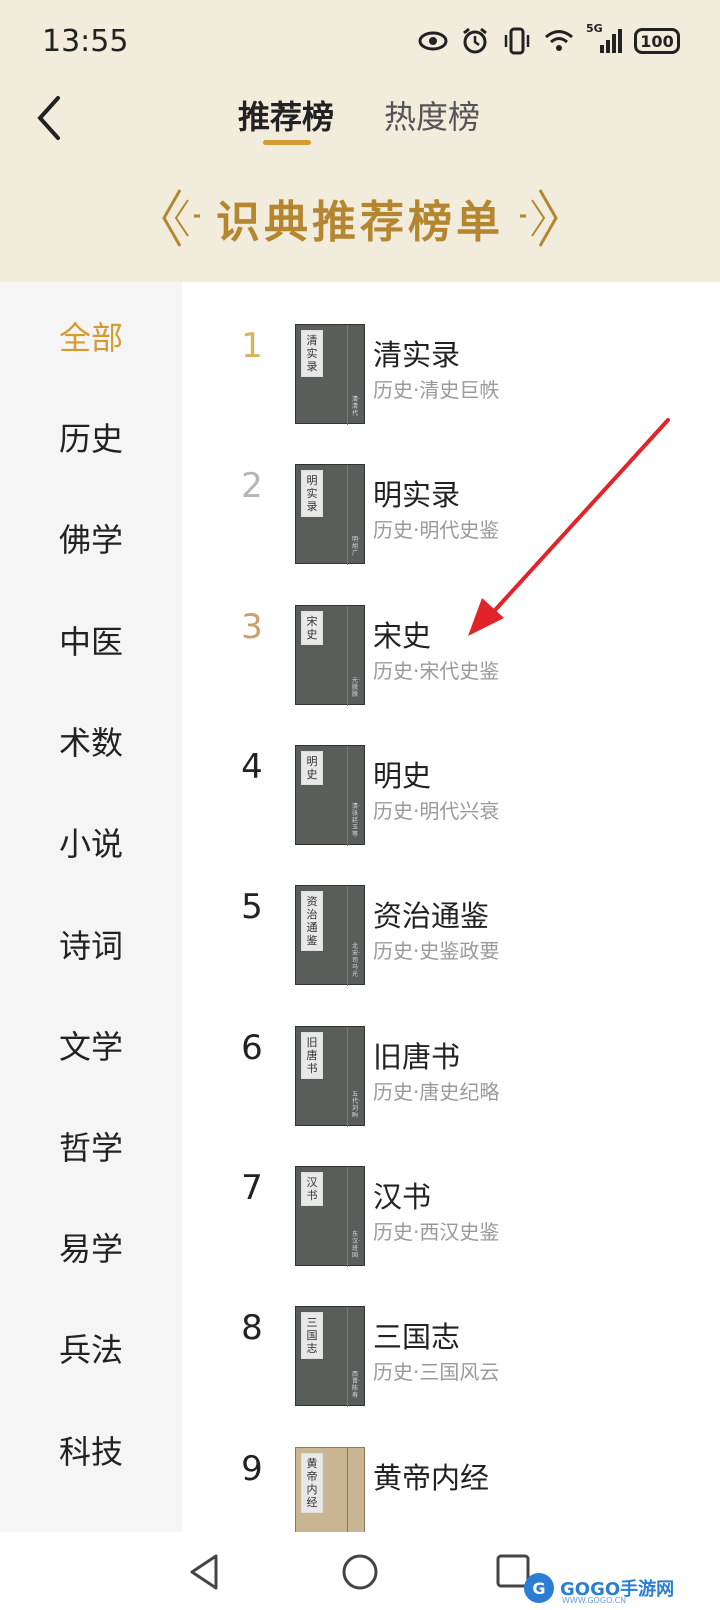 This screenshot has height=1610, width=720. What do you see at coordinates (252, 1188) in the screenshot?
I see `book-rank: 7` at bounding box center [252, 1188].